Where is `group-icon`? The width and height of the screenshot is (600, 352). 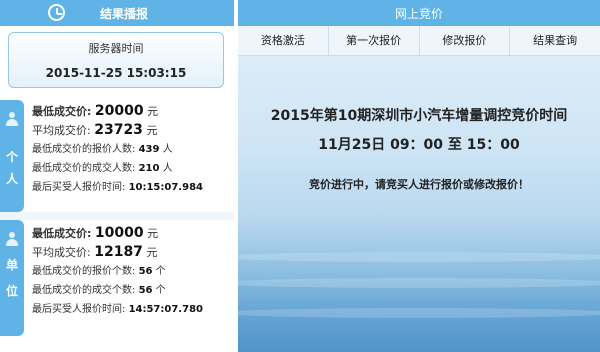 group-icon is located at coordinates (12, 239).